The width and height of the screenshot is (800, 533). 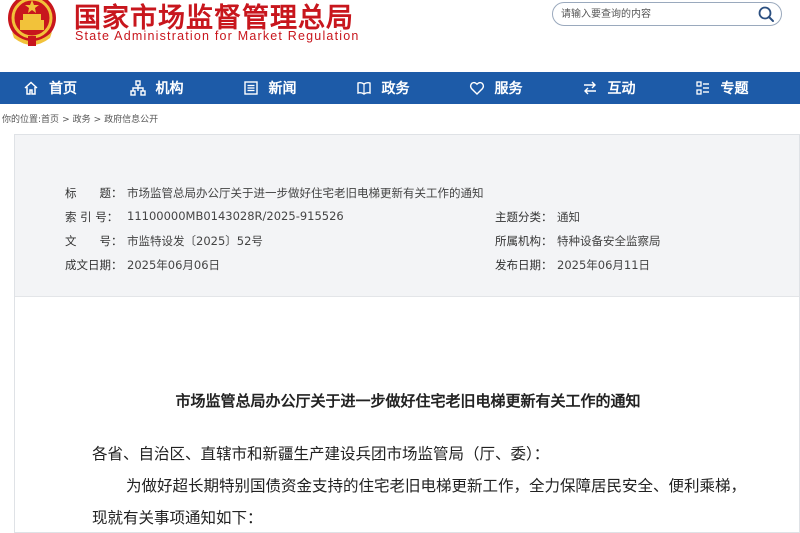 I want to click on meta-org-value: 特种设备安全监察局, so click(x=609, y=241).